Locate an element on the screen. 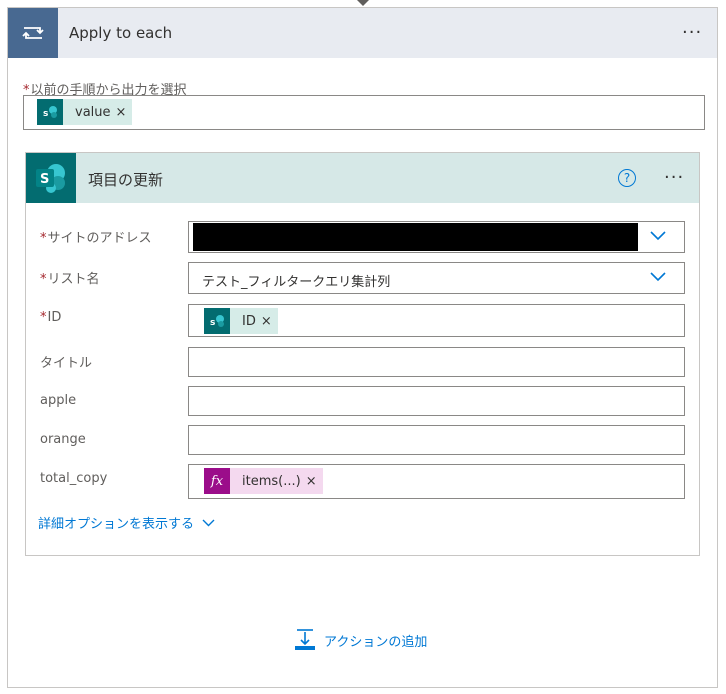 The height and width of the screenshot is (694, 726). list-name-value: テスト_フィルタークエリ集計列 is located at coordinates (296, 282).